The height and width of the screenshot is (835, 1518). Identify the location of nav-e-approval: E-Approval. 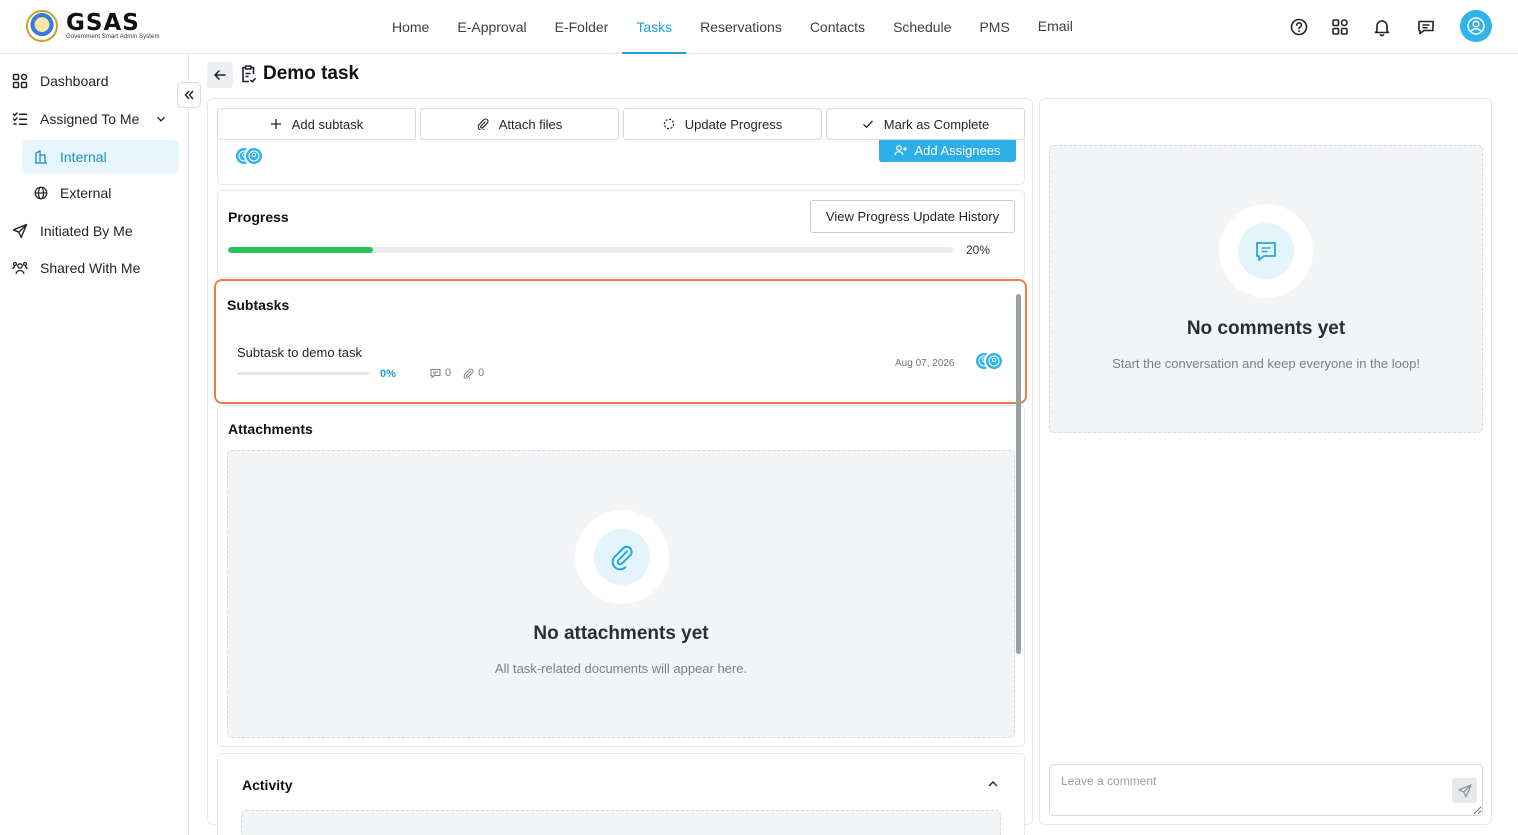
(491, 27).